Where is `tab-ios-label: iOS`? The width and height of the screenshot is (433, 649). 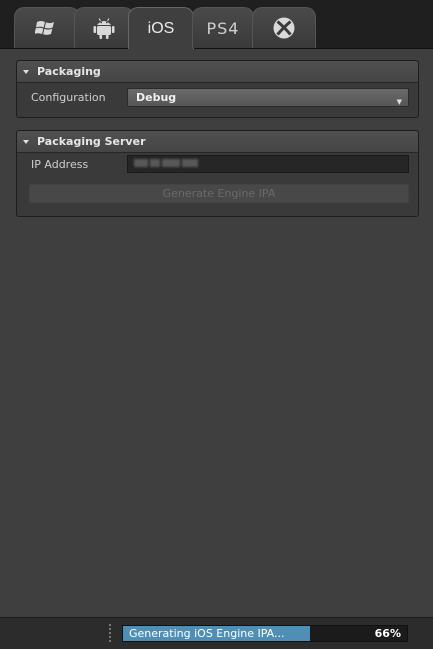 tab-ios-label: iOS is located at coordinates (161, 28).